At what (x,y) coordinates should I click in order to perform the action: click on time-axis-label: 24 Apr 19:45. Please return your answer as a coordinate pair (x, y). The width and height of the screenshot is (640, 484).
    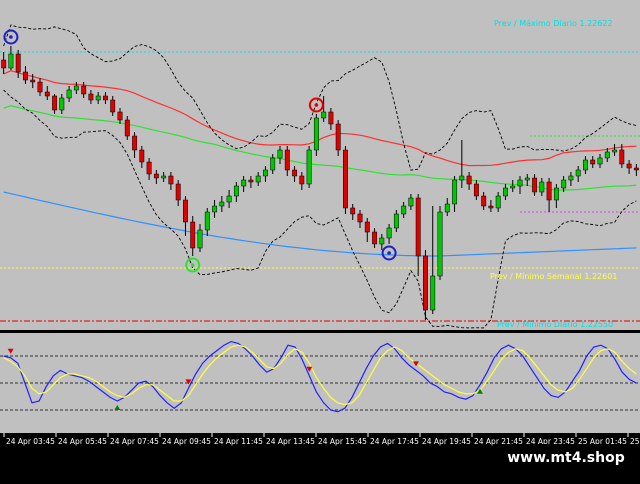
    Looking at the image, I should click on (446, 441).